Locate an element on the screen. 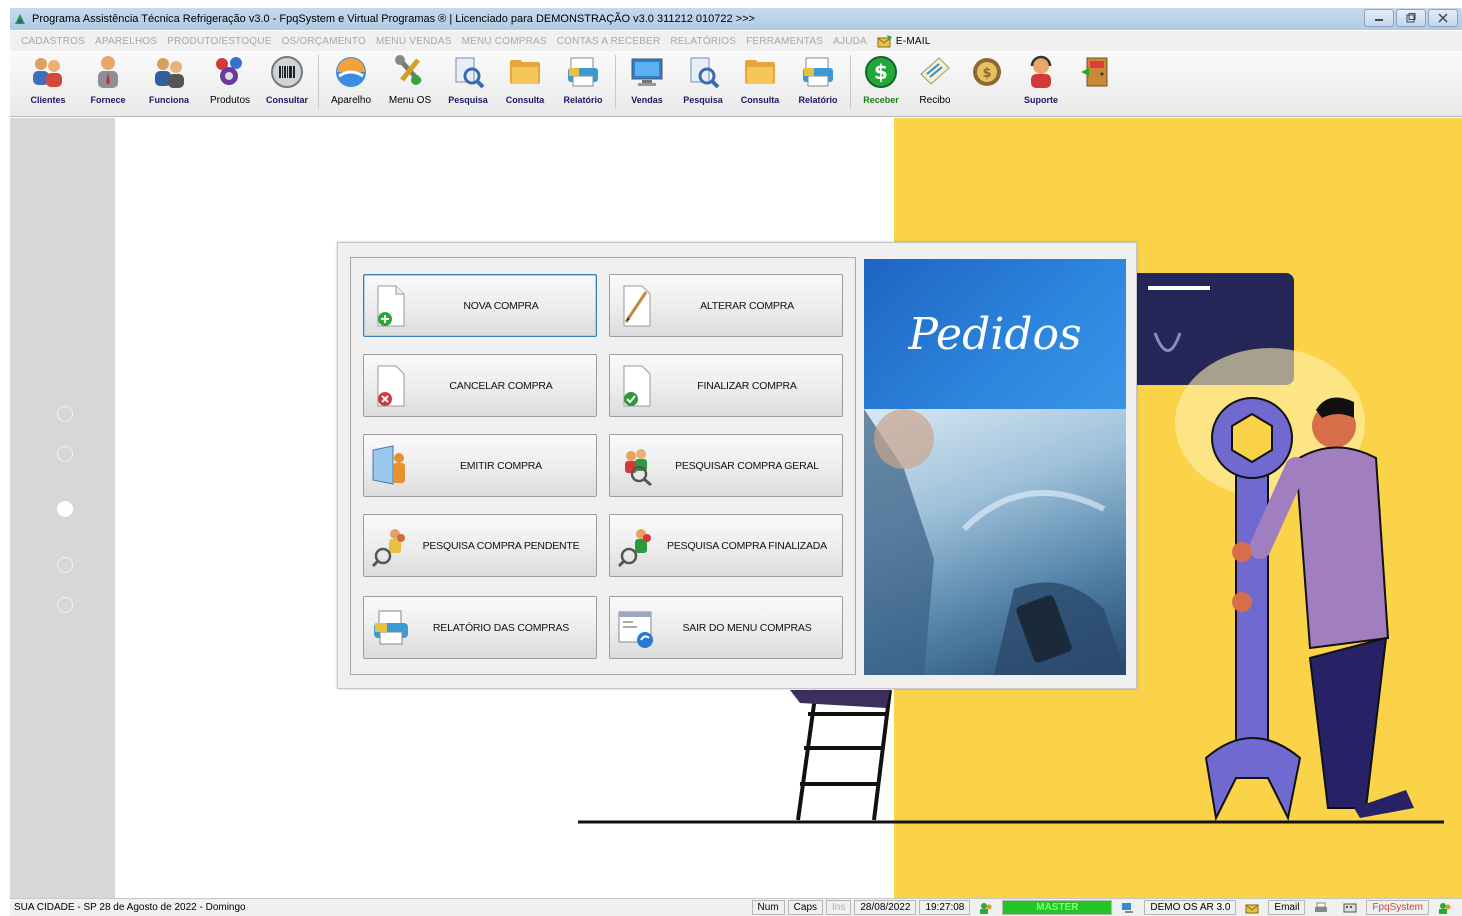 The image size is (1462, 916). toolbar-funciona-button: Funciona is located at coordinates (169, 82).